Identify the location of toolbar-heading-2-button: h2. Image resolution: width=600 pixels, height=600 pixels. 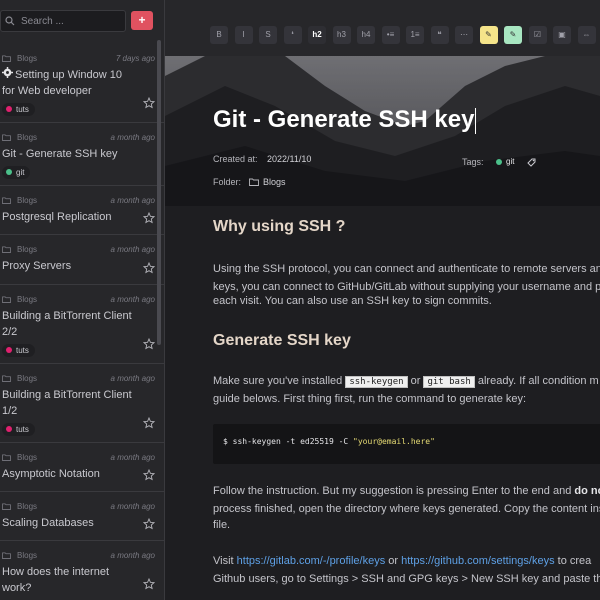
(317, 35).